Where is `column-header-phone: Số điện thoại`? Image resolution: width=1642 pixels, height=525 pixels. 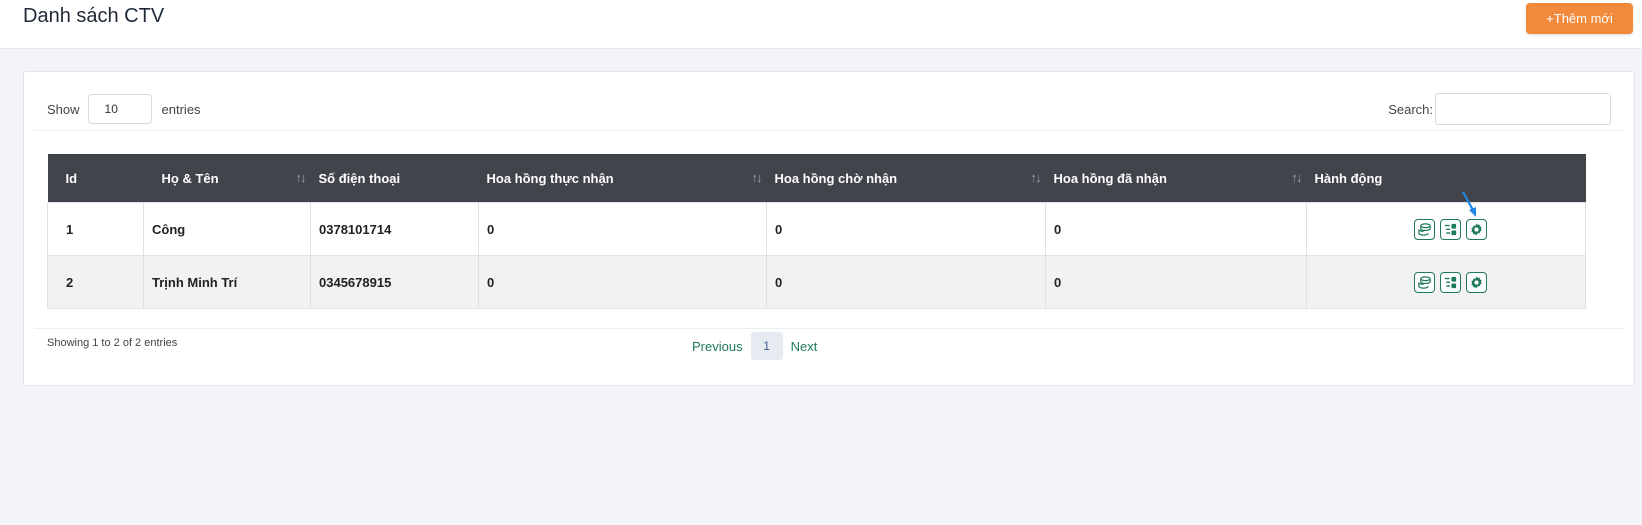
column-header-phone: Số điện thoại is located at coordinates (394, 178).